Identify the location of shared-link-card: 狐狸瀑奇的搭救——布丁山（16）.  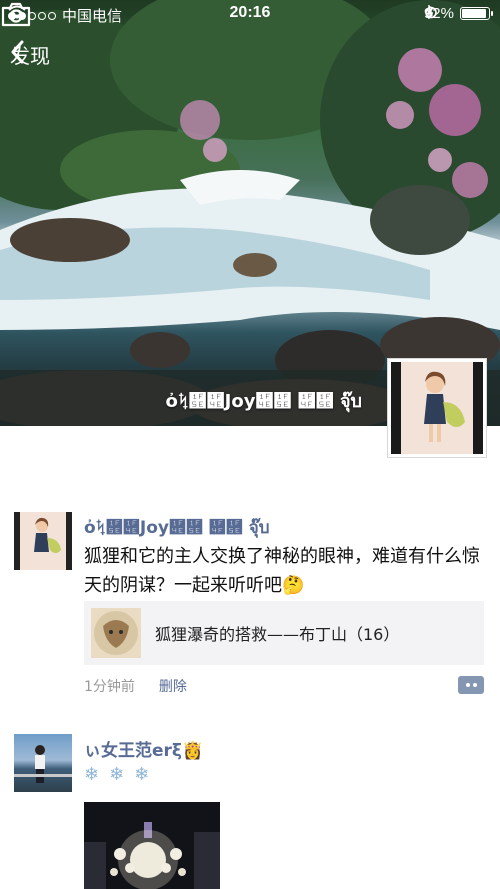
(284, 633).